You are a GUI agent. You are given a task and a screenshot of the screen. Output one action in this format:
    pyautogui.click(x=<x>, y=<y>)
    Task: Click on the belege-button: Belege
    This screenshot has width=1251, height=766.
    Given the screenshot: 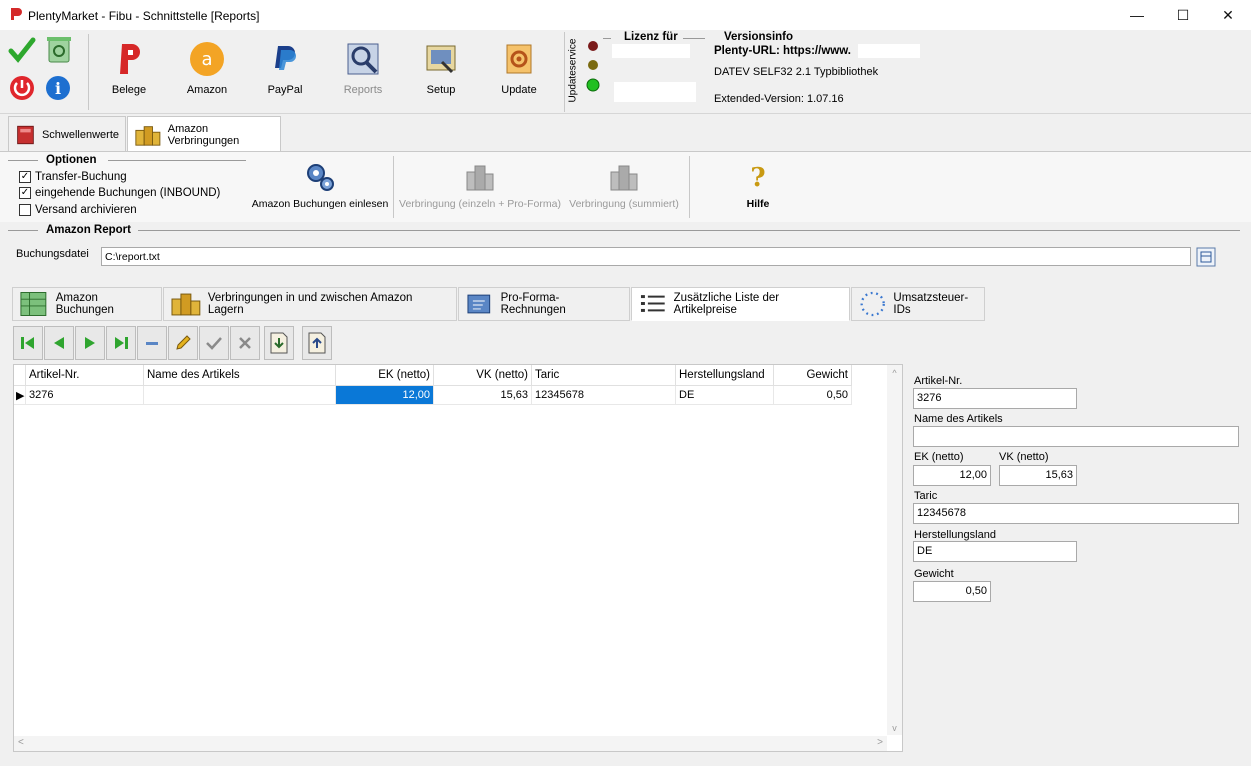 What is the action you would take?
    pyautogui.click(x=129, y=73)
    